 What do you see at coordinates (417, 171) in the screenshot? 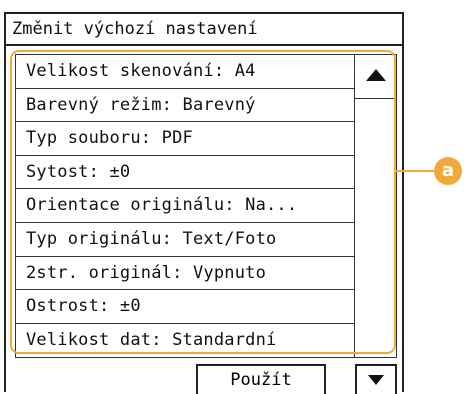
I see `callout-connector` at bounding box center [417, 171].